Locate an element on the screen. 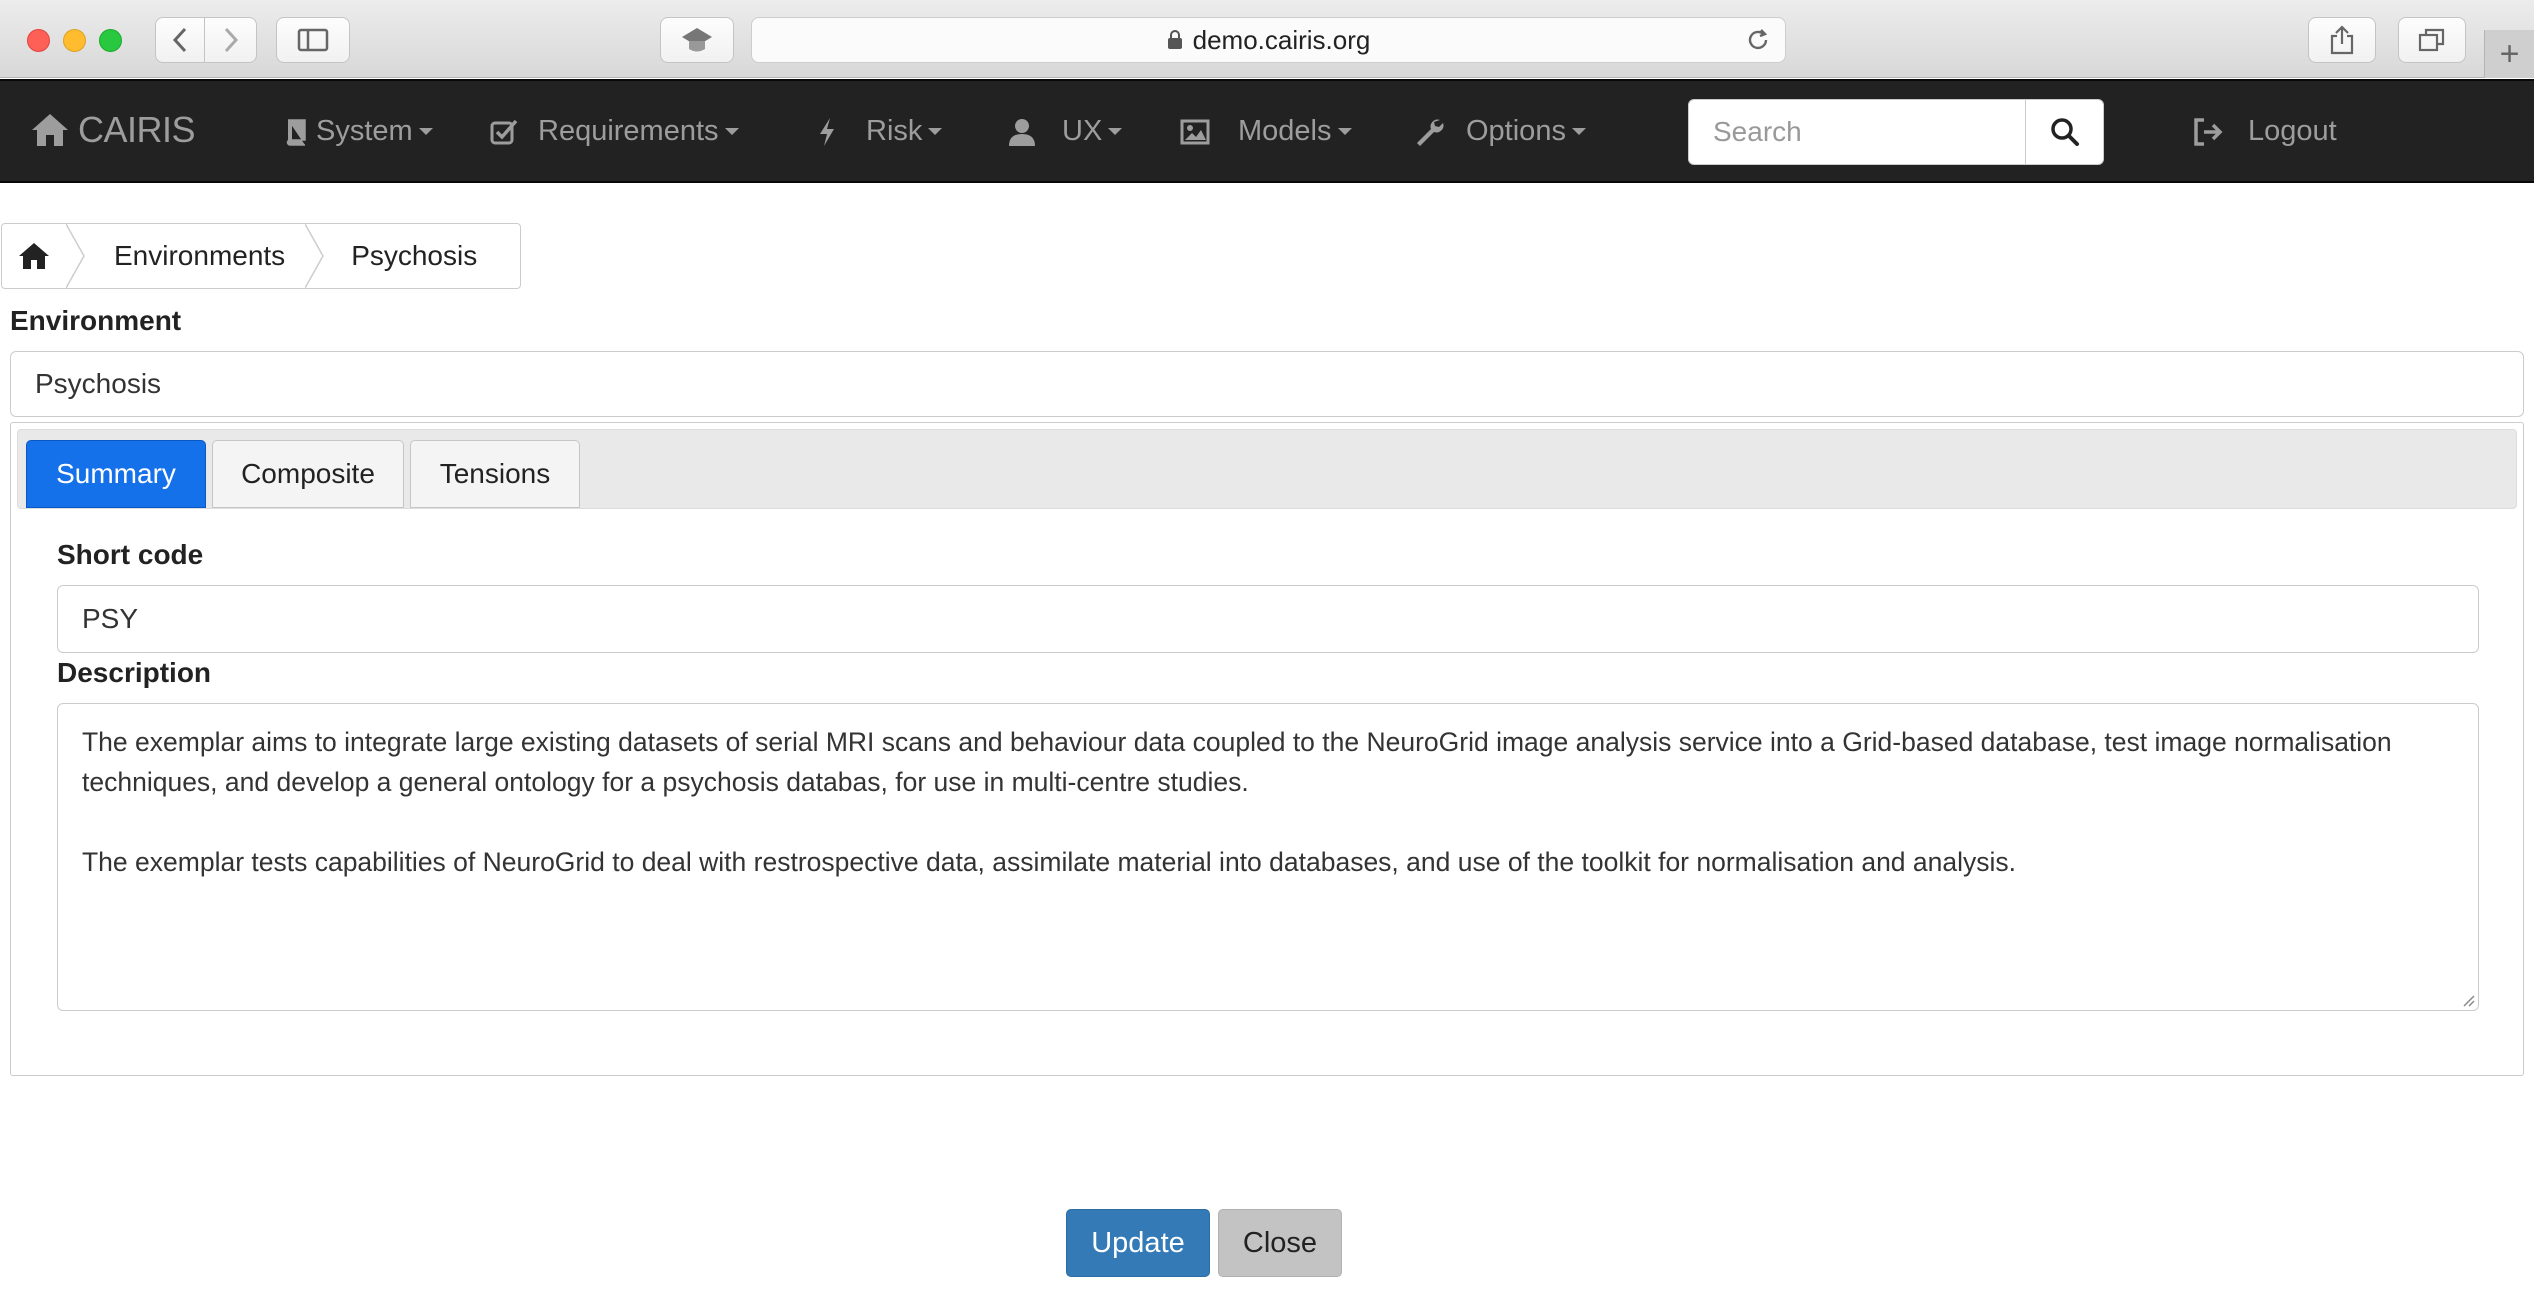 The width and height of the screenshot is (2534, 1308). search-button is located at coordinates (2065, 132).